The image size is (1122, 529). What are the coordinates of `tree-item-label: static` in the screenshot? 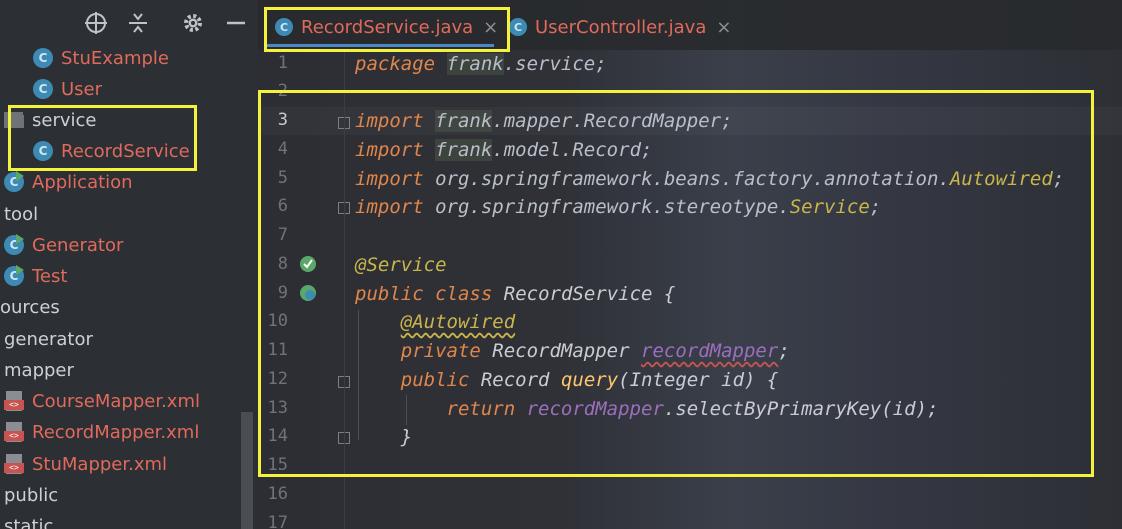 It's located at (29, 522).